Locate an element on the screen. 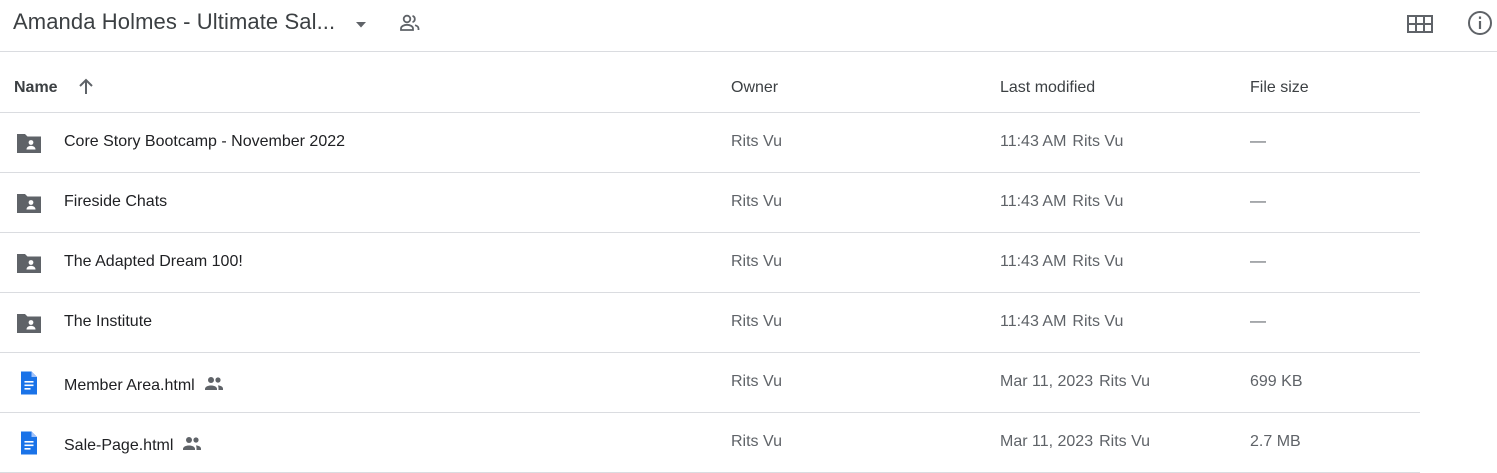 The image size is (1497, 473). info-icon is located at coordinates (1480, 23).